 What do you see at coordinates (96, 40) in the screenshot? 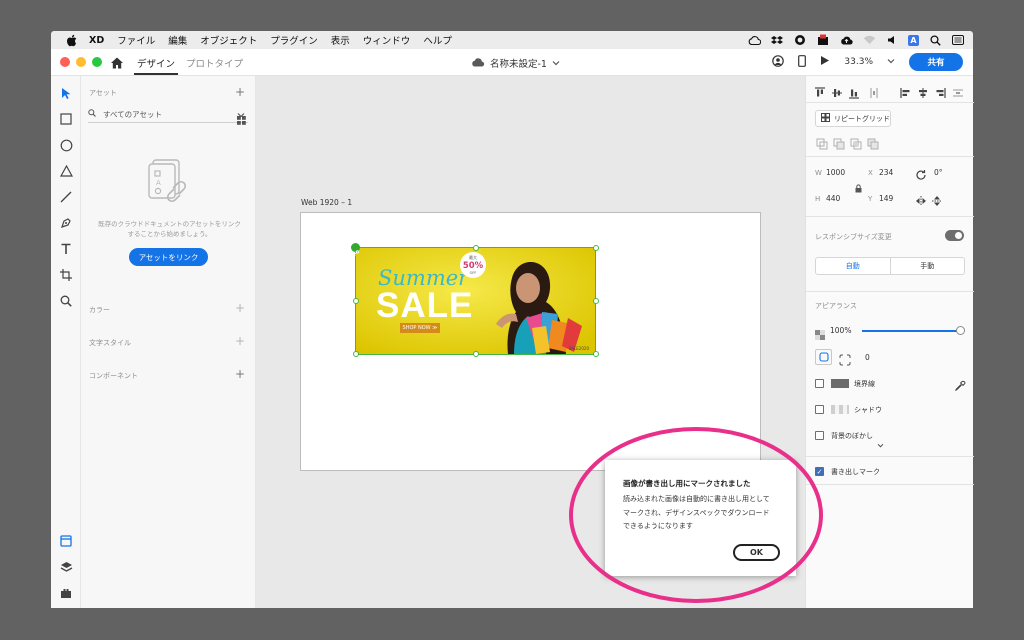
I see `menu-app-xd: XD` at bounding box center [96, 40].